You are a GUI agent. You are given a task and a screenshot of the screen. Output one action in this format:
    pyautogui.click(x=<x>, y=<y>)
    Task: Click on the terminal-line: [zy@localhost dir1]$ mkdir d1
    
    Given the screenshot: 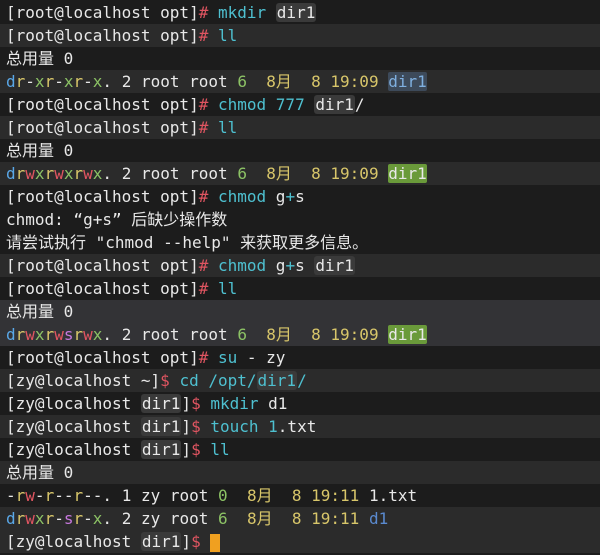 What is the action you would take?
    pyautogui.click(x=147, y=403)
    